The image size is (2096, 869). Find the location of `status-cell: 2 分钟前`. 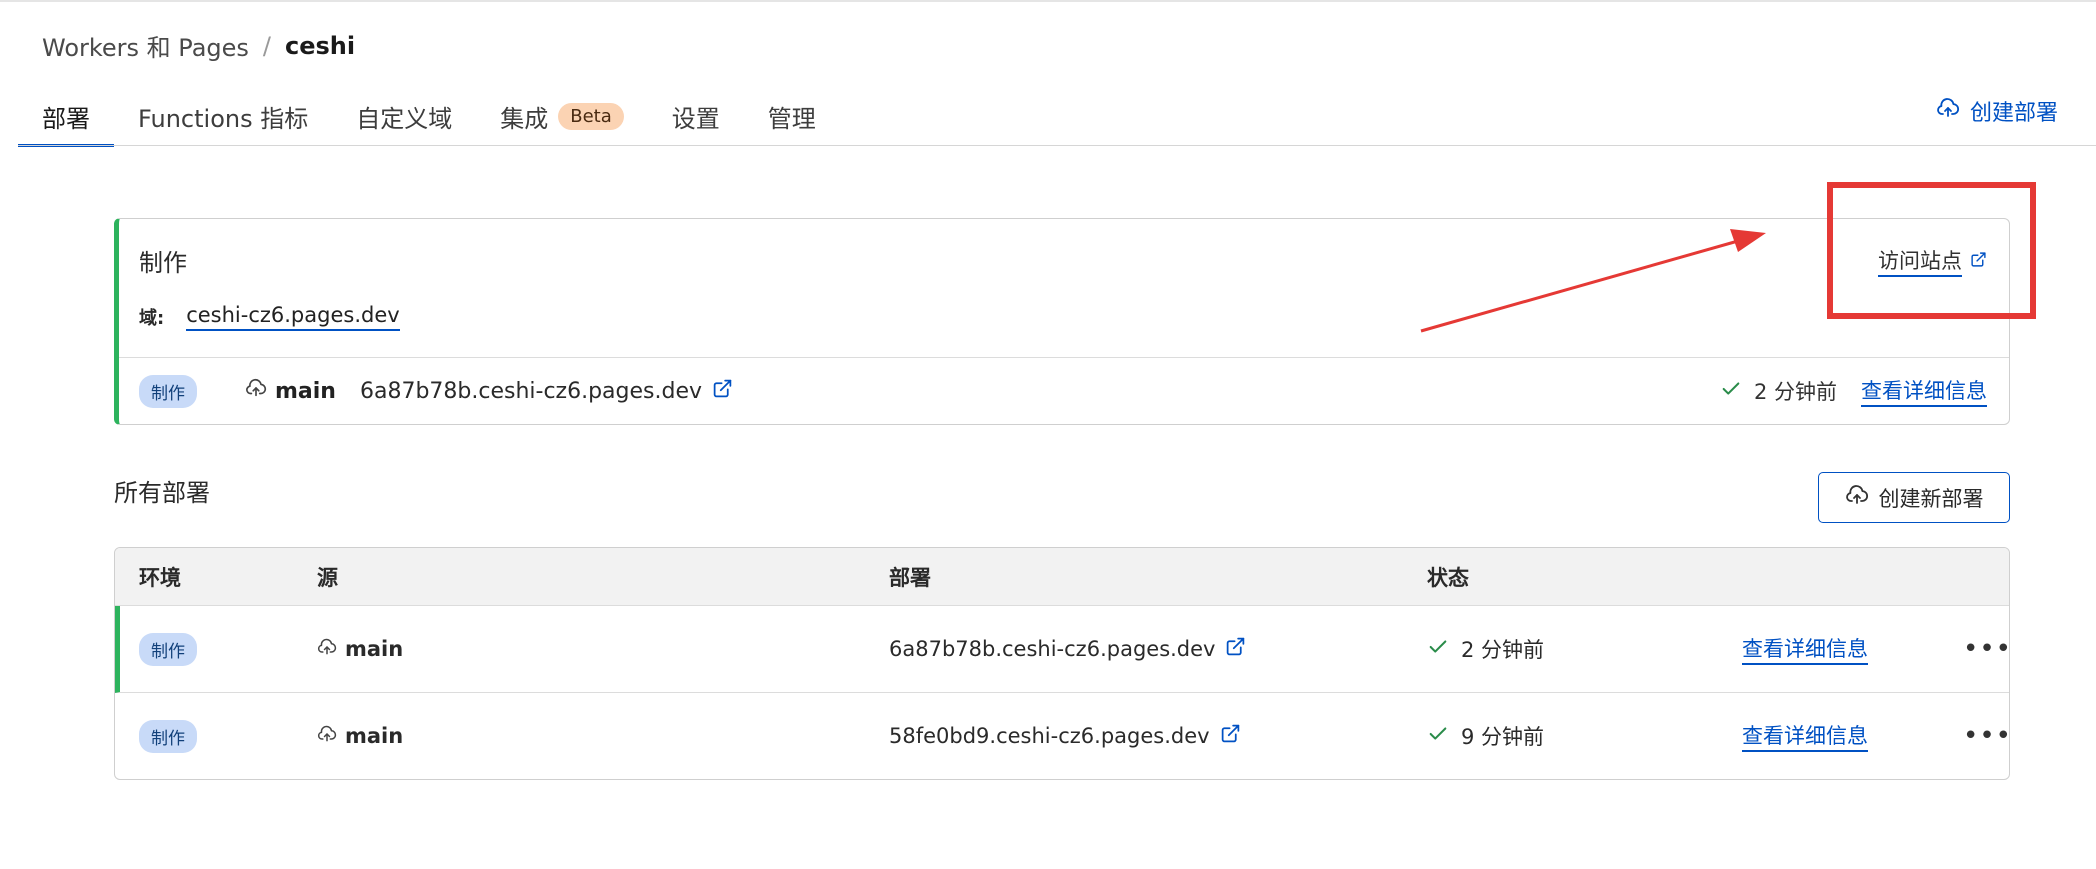

status-cell: 2 分钟前 is located at coordinates (1485, 649).